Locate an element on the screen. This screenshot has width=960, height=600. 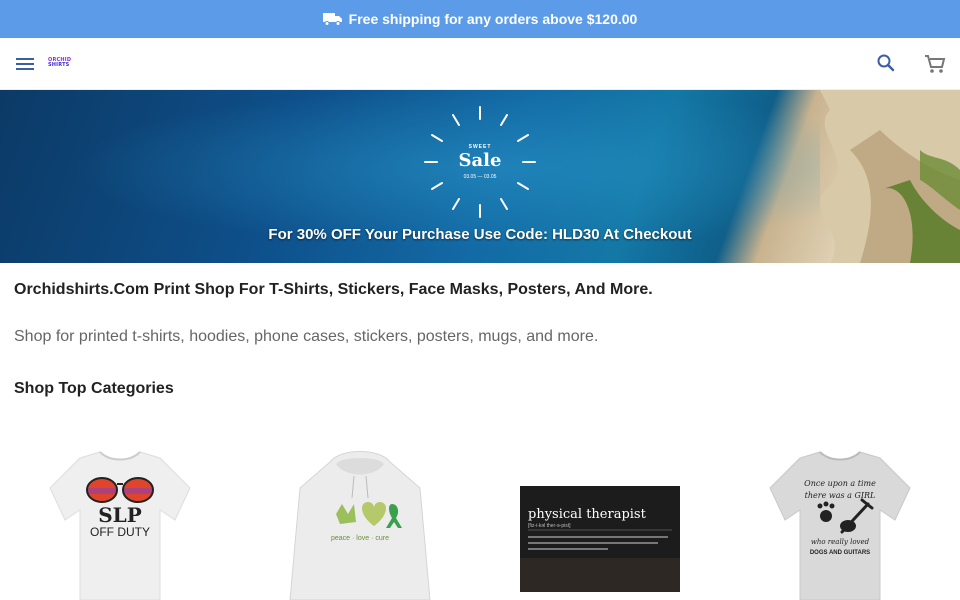
cart-button is located at coordinates (935, 64).